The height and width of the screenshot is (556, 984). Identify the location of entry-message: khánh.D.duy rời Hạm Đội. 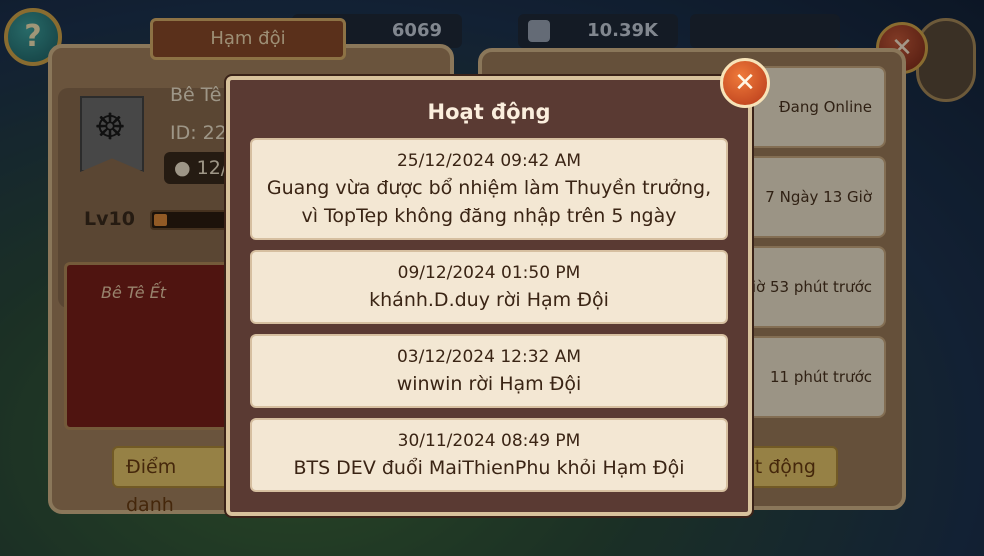
(489, 300).